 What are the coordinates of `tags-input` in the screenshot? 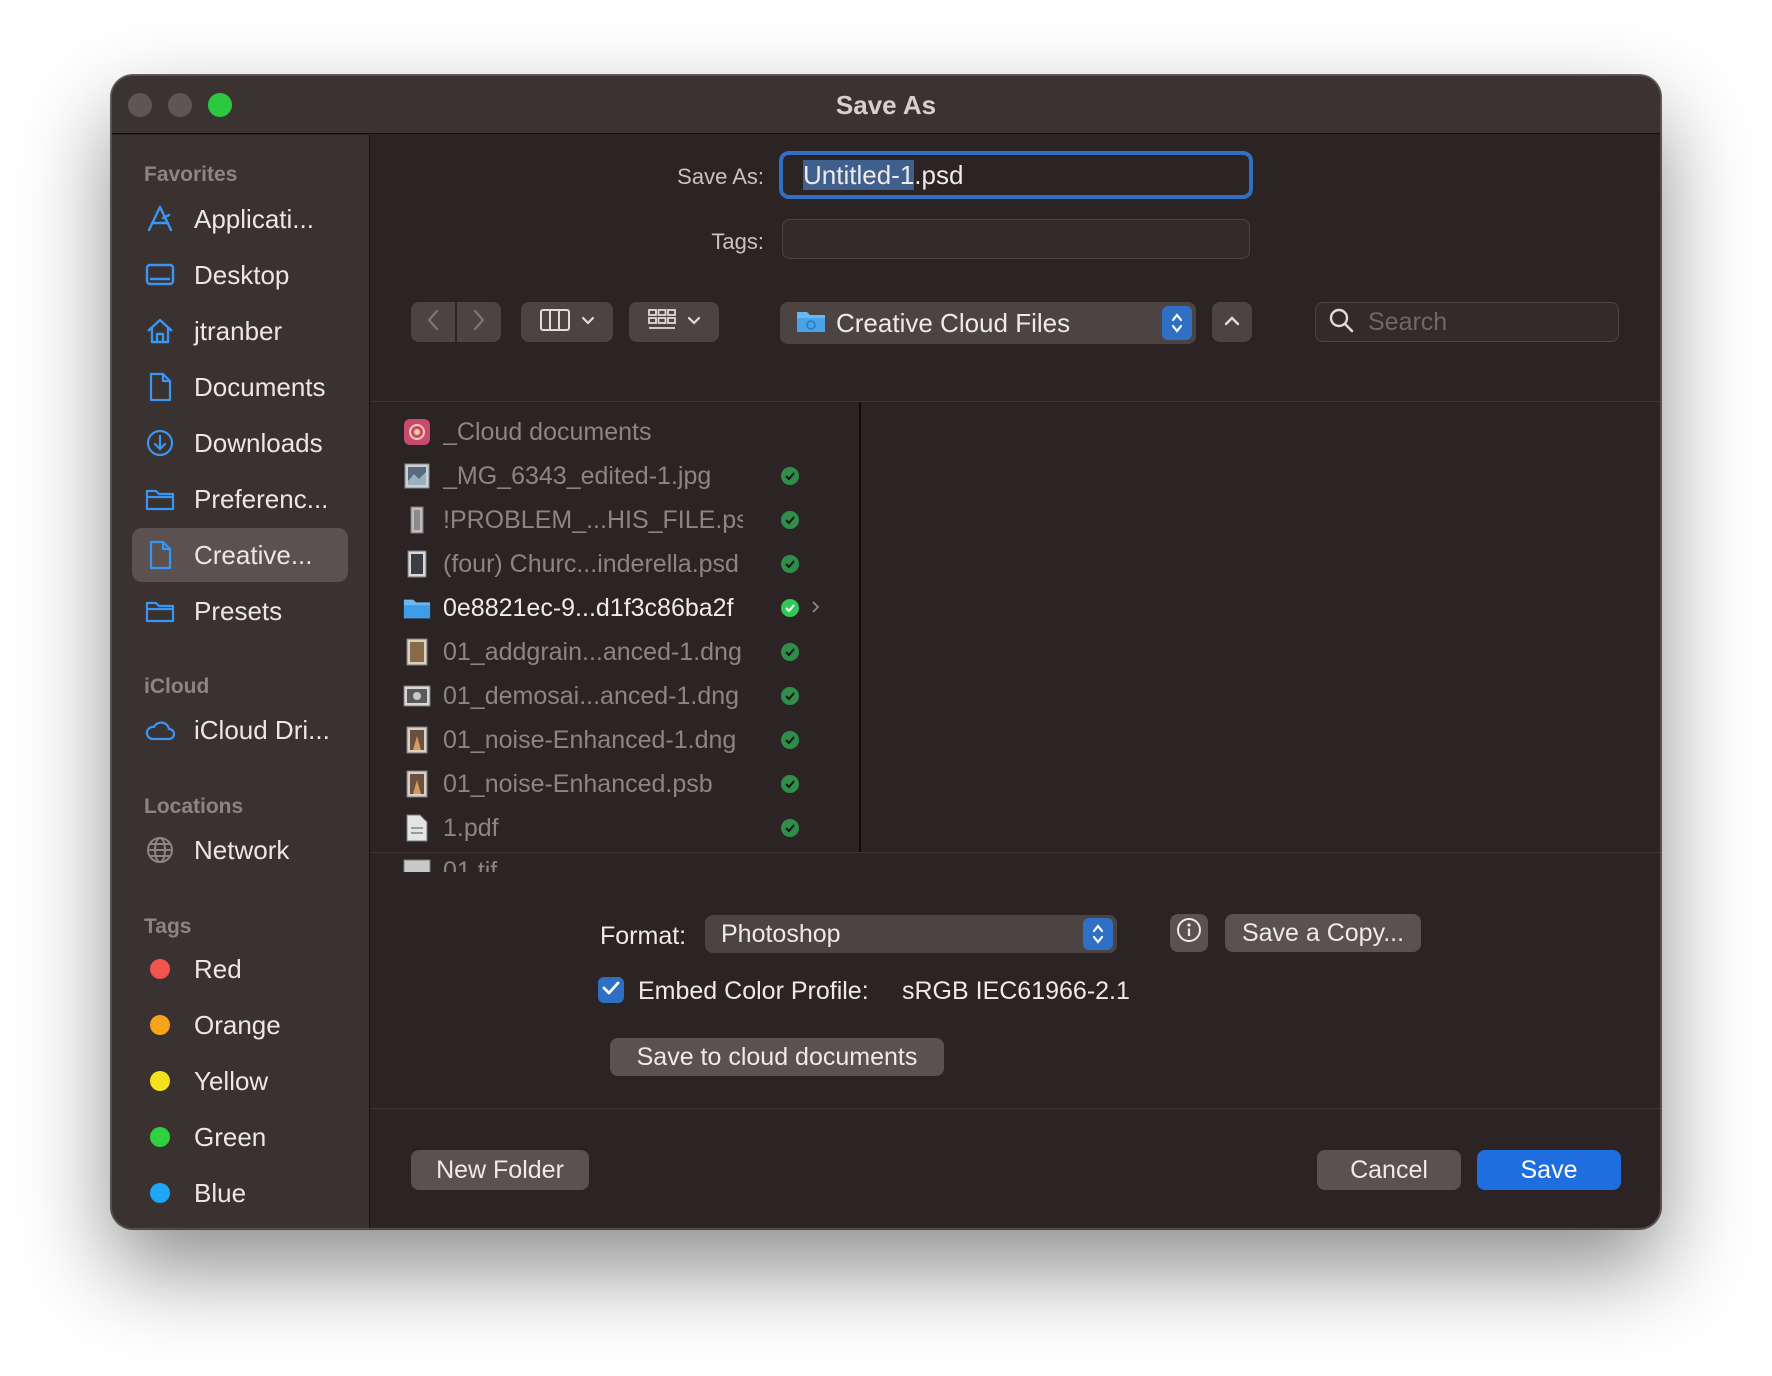 It's located at (1016, 239).